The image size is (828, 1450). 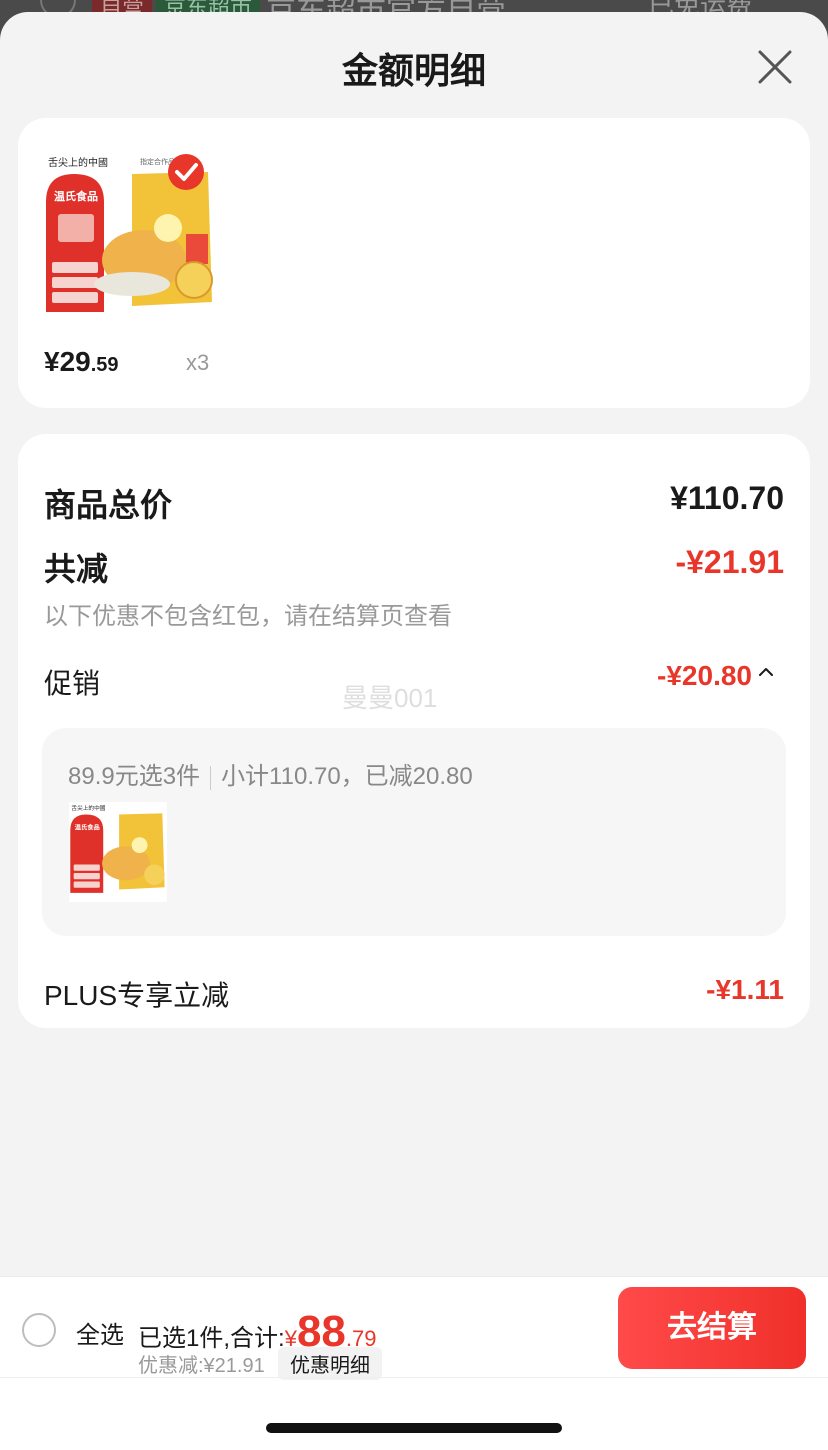 What do you see at coordinates (729, 562) in the screenshot?
I see `reduce-value: -¥21.91` at bounding box center [729, 562].